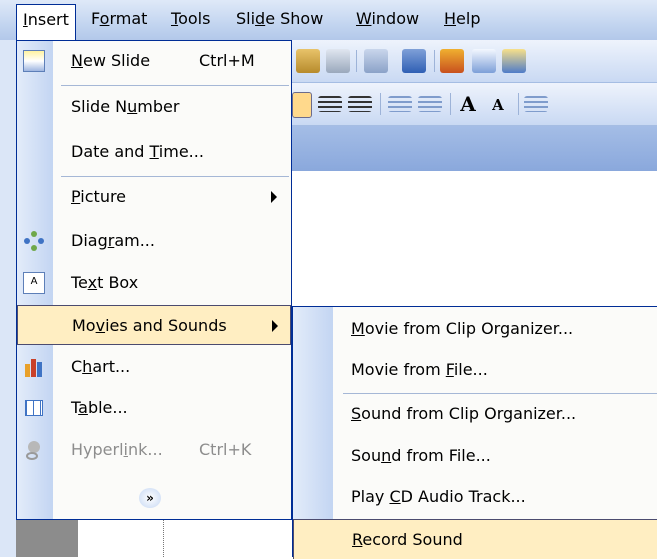 The height and width of the screenshot is (560, 657). Describe the element at coordinates (190, 19) in the screenshot. I see `menu-tools: Tools` at that location.